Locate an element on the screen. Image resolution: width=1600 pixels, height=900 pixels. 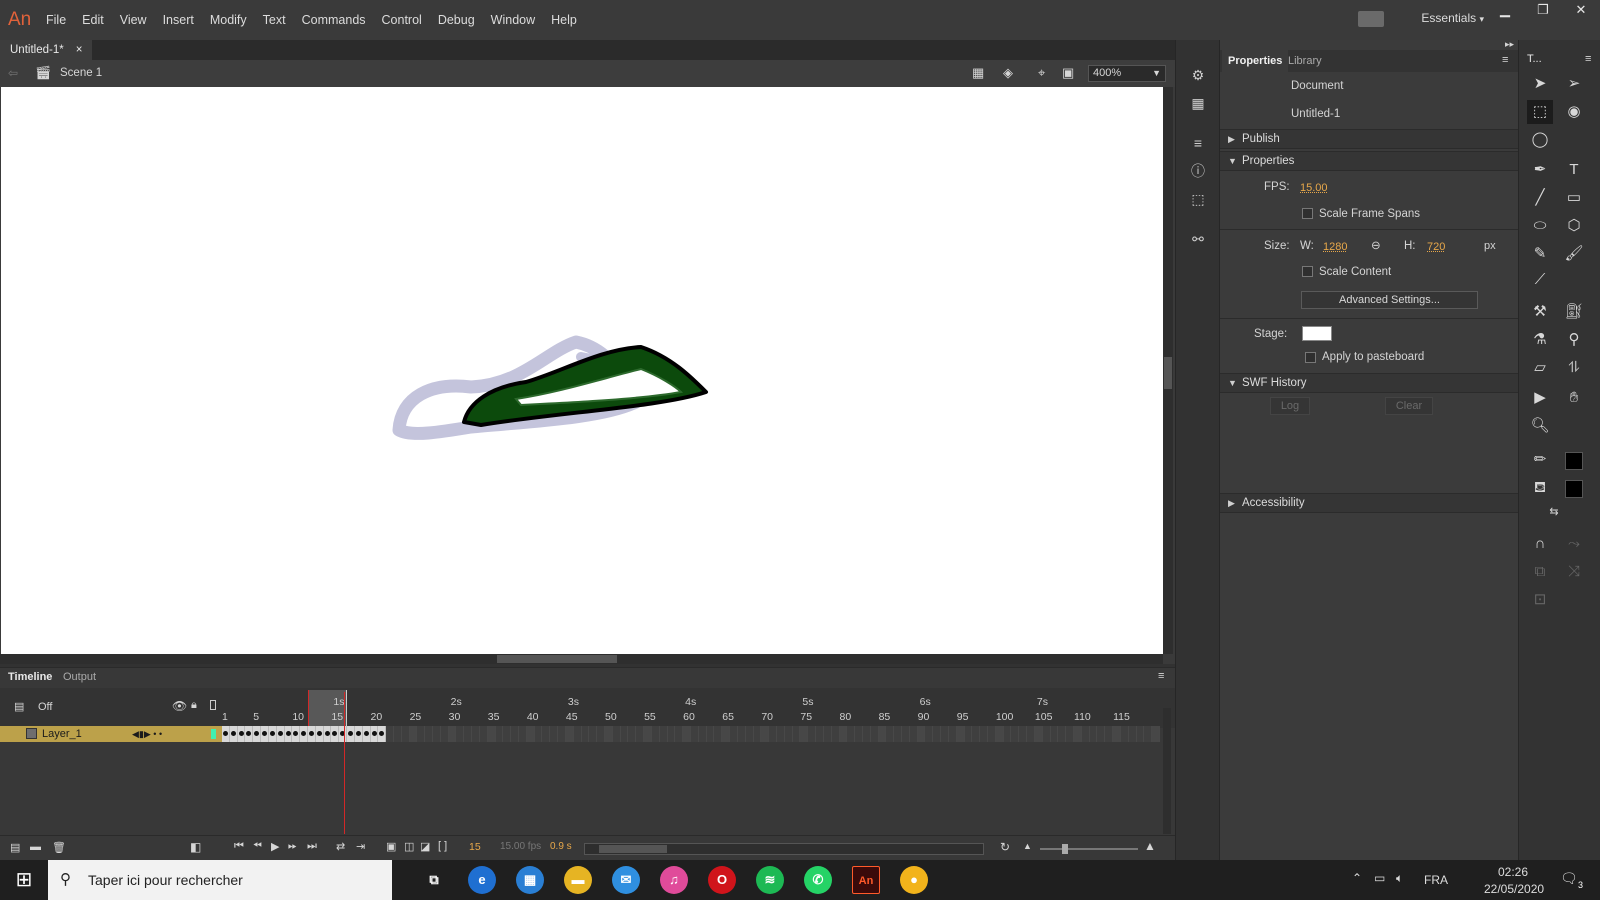
prev-frame-button: ⏪︎ is located at coordinates (257, 846).